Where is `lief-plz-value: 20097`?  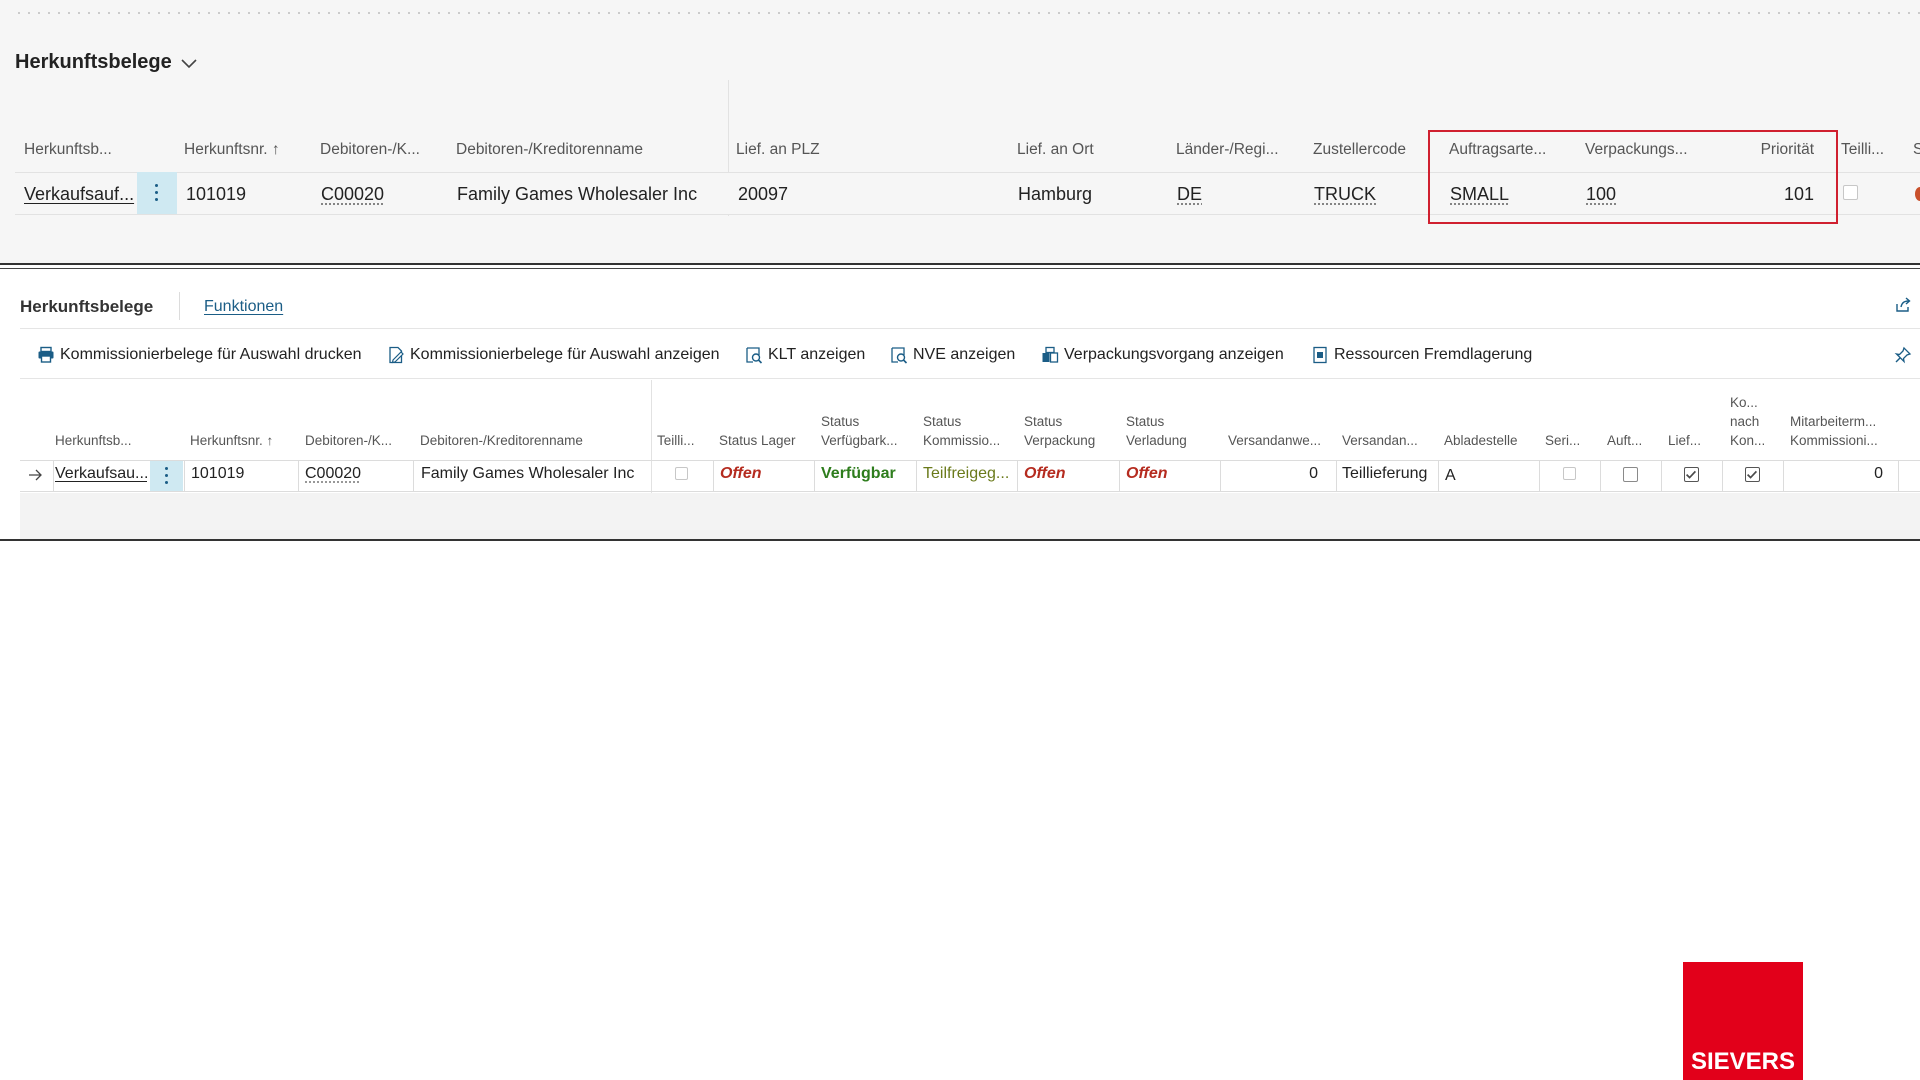
lief-plz-value: 20097 is located at coordinates (763, 194).